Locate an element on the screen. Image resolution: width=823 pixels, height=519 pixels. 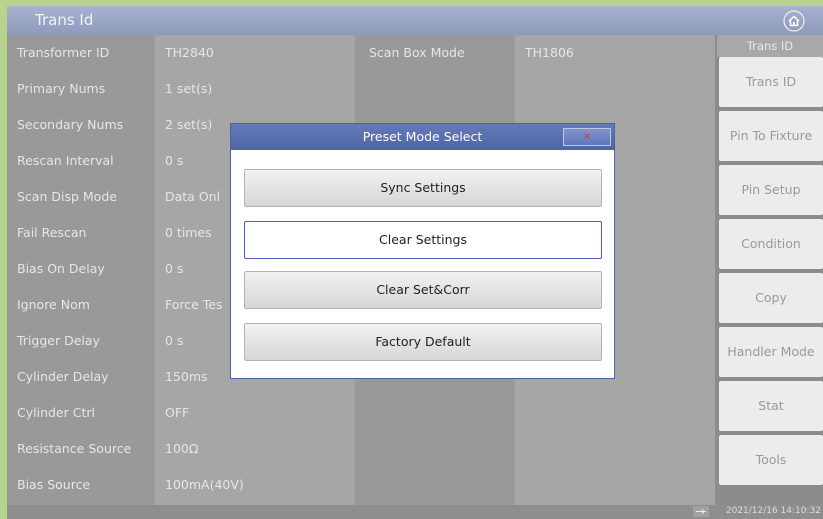
param-label: Scan Disp Mode is located at coordinates (67, 196).